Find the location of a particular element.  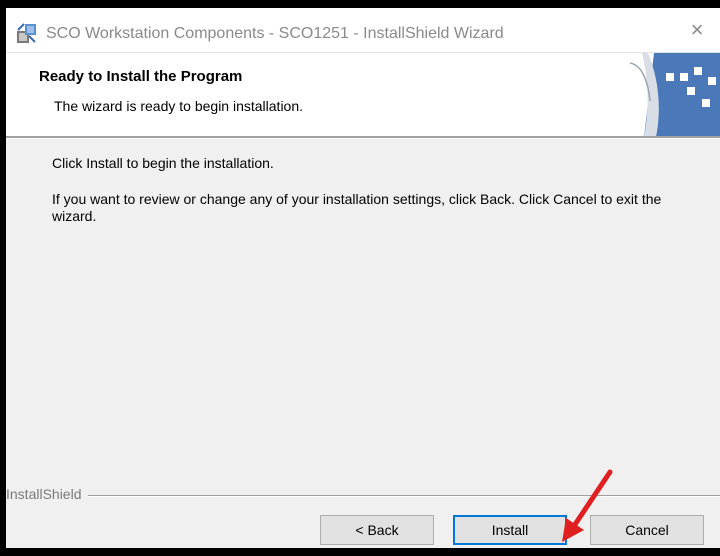

header-divider is located at coordinates (363, 137).